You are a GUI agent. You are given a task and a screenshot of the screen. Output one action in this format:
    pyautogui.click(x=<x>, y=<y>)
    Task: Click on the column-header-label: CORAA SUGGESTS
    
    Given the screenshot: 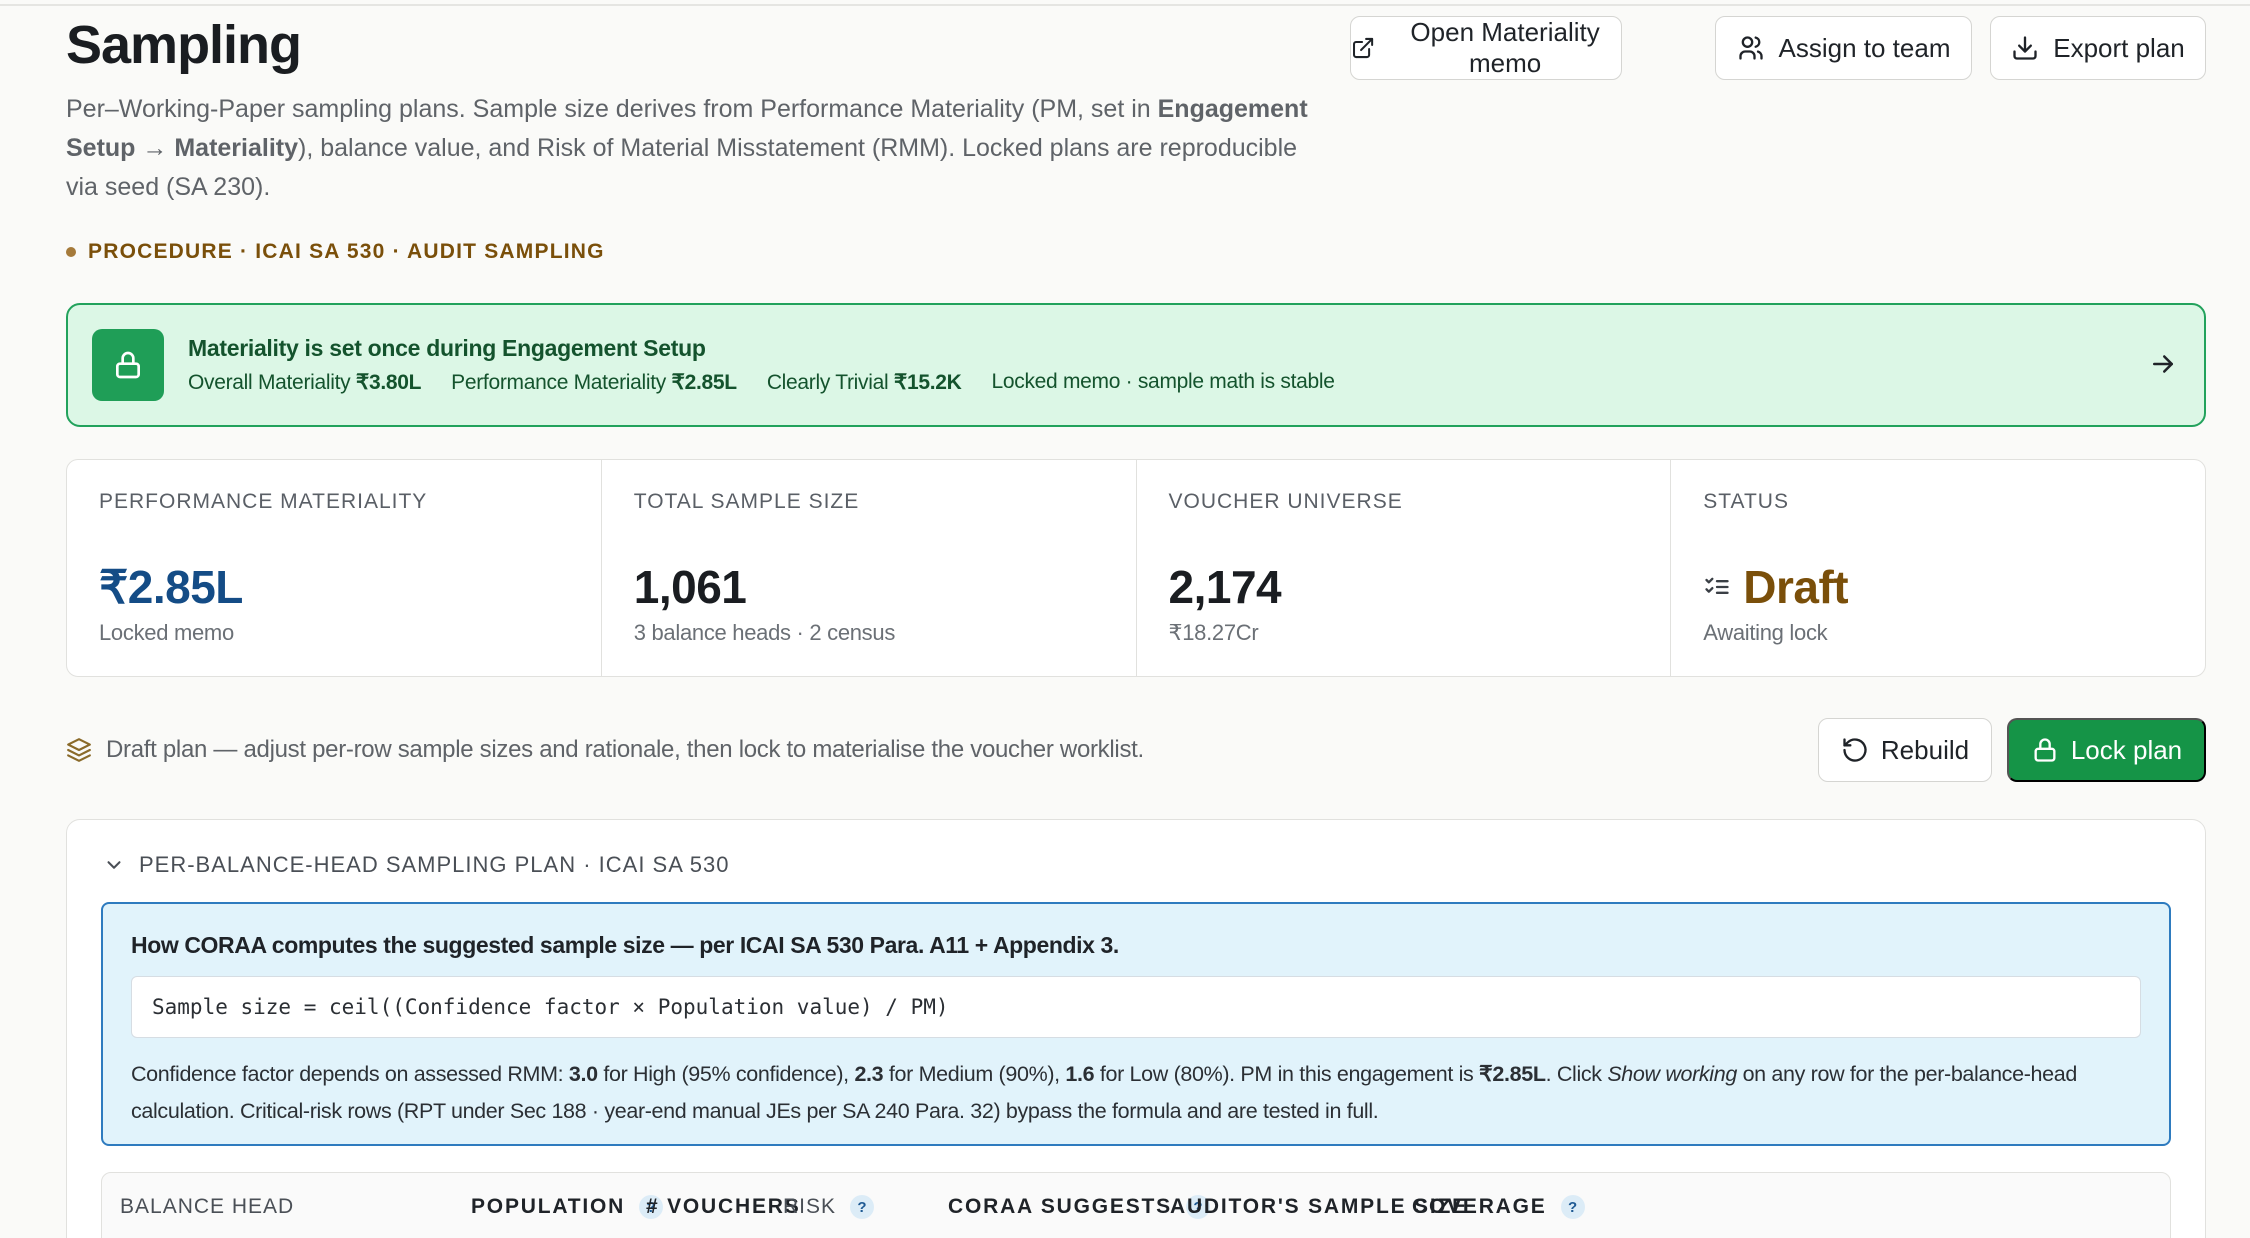 What is the action you would take?
    pyautogui.click(x=1060, y=1206)
    